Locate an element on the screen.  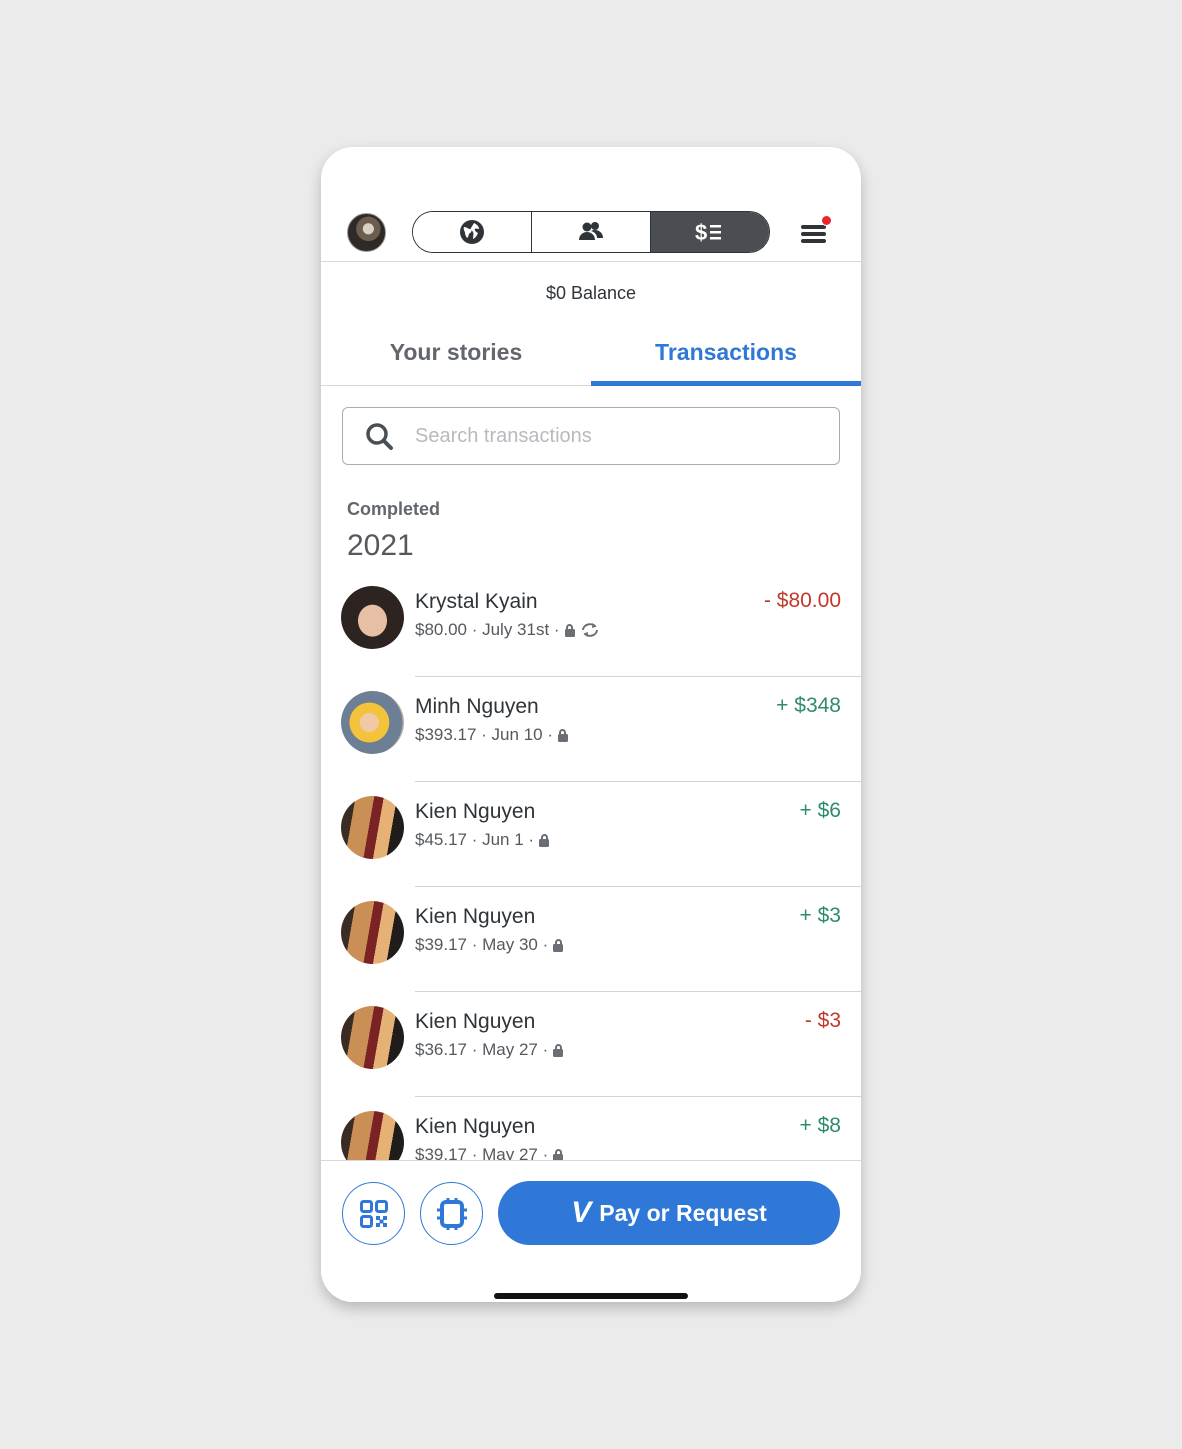
pay-or-request-label: Pay or Request is located at coordinates (683, 1212).